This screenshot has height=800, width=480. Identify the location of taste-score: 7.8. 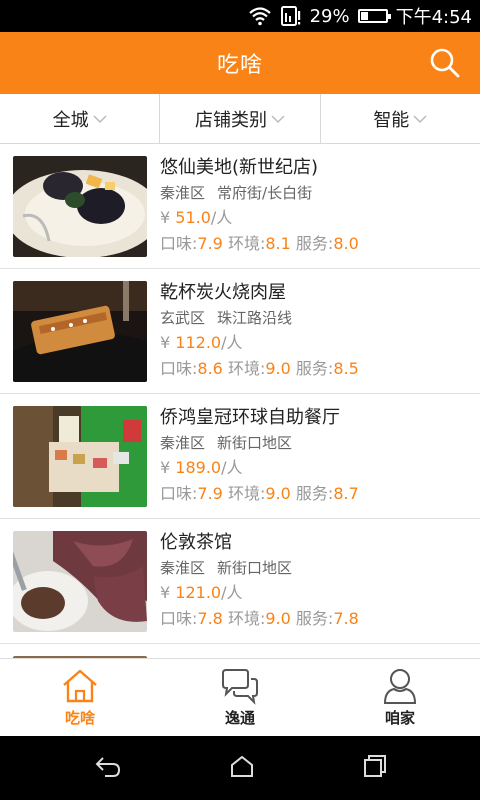
(210, 618).